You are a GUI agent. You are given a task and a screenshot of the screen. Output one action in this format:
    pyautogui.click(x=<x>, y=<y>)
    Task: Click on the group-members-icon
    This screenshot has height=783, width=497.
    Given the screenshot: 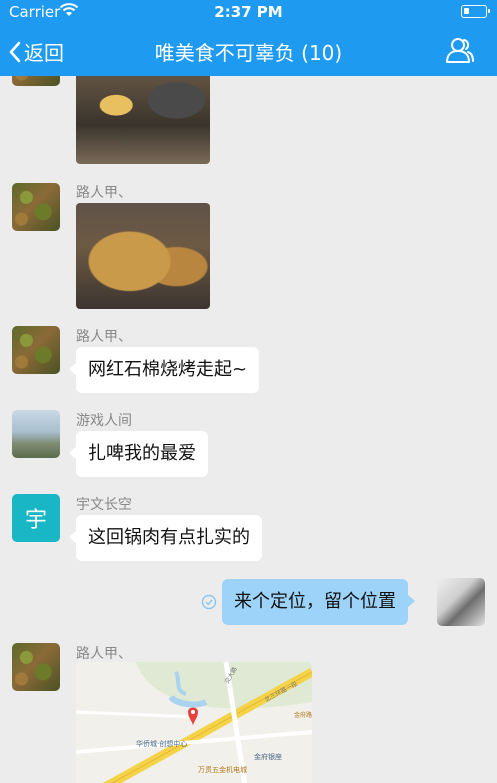 What is the action you would take?
    pyautogui.click(x=460, y=50)
    